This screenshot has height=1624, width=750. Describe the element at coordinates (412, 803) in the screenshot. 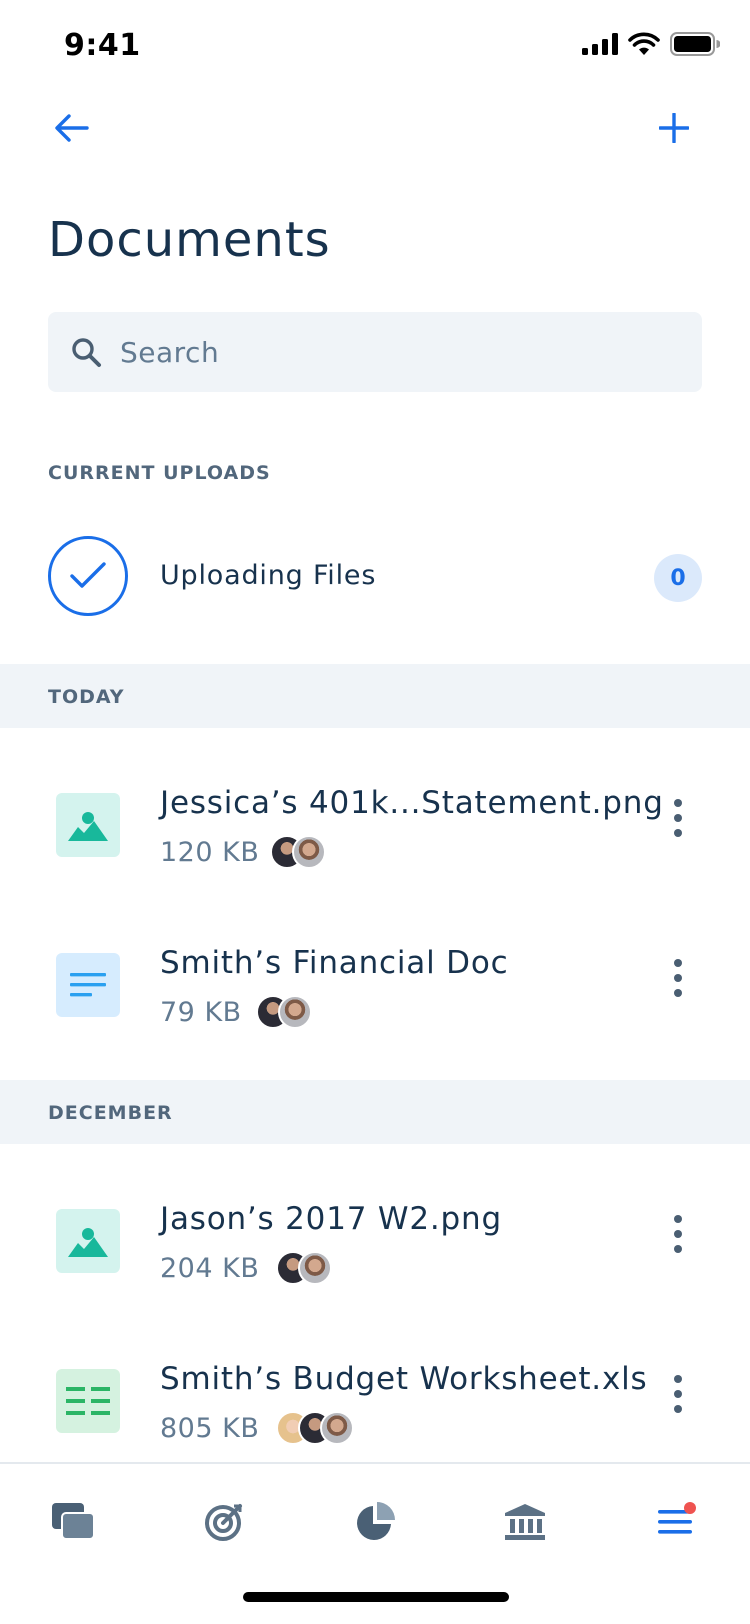

I see `file-name: Jessica’s 401k...Statement.png` at that location.